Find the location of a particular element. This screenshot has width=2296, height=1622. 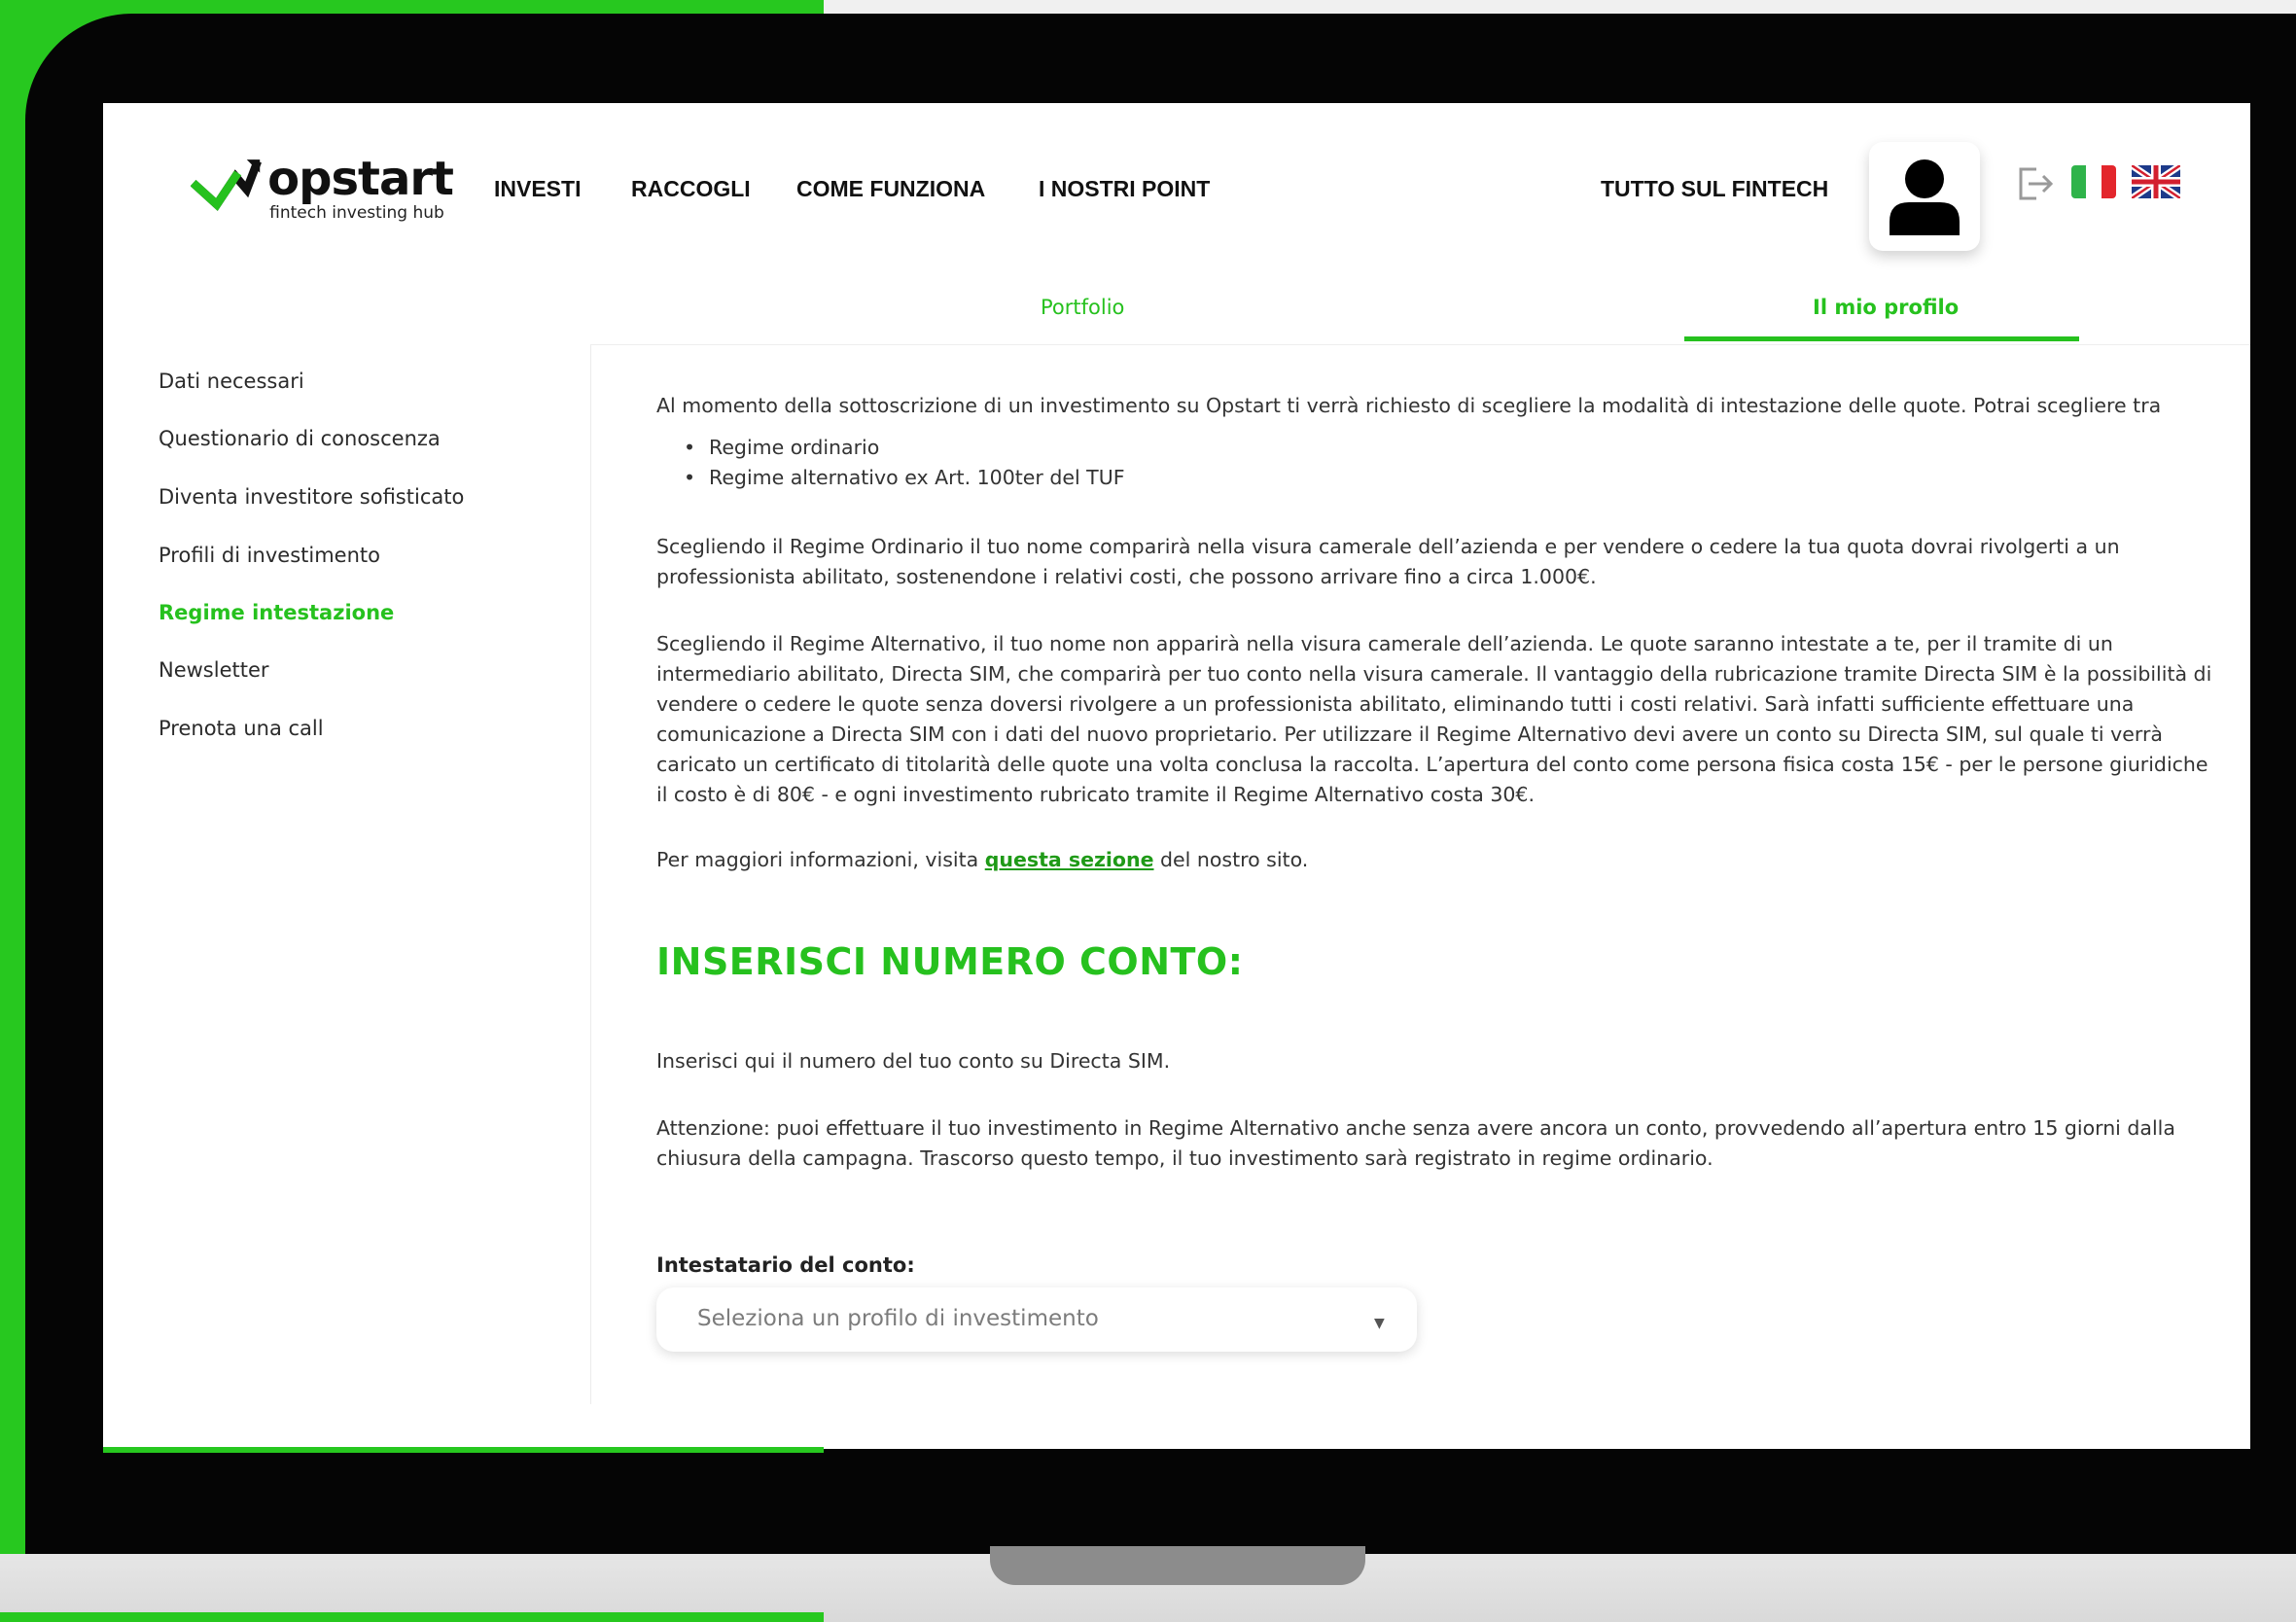

laptop-notch is located at coordinates (1178, 1565).